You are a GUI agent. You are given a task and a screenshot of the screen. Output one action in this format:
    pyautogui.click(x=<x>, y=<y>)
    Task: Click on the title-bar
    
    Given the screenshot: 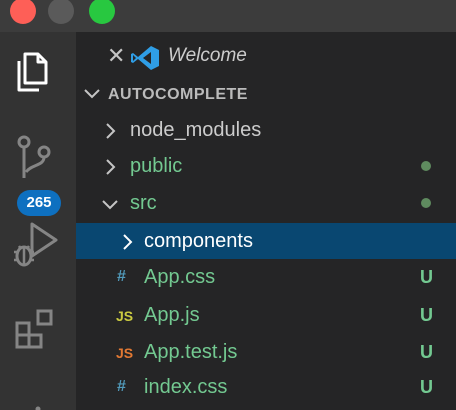 What is the action you would take?
    pyautogui.click(x=228, y=16)
    